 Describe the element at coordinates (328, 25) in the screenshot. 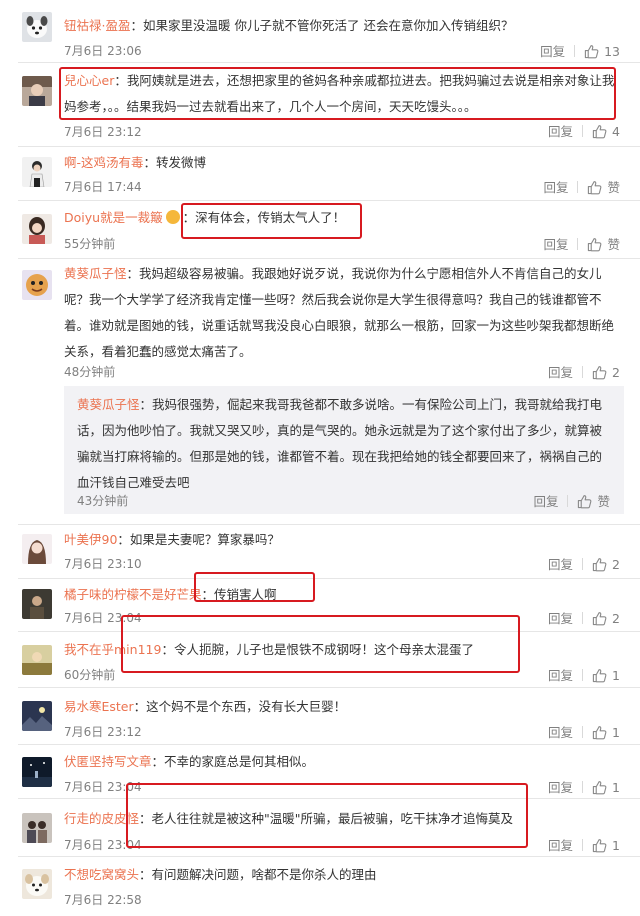

I see `comment-body: 如果家里没温暖 你儿子就不管你死活了 还会在意你加入传销组织？` at that location.